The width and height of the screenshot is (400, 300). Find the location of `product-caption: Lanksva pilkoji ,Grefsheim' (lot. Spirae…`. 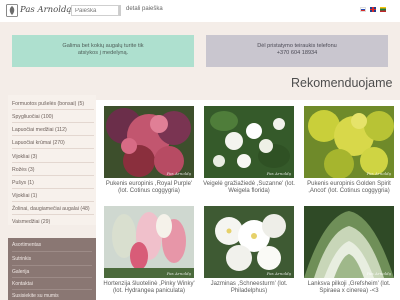

product-caption: Lanksva pilkoji ,Grefsheim' (lot. Spirae… is located at coordinates (349, 288).